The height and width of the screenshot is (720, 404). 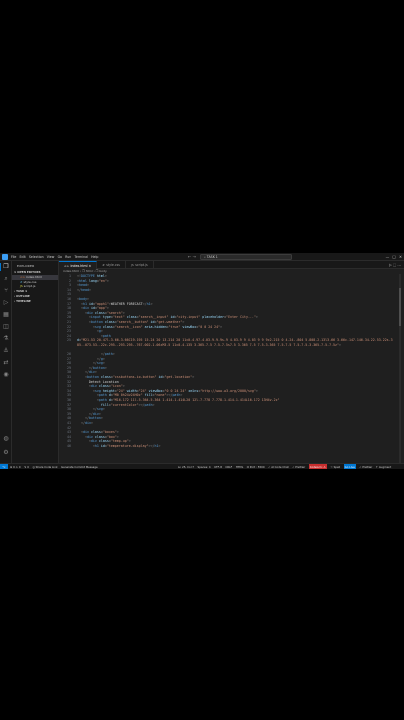 I want to click on explorer-icon: ❐, so click(x=5, y=267).